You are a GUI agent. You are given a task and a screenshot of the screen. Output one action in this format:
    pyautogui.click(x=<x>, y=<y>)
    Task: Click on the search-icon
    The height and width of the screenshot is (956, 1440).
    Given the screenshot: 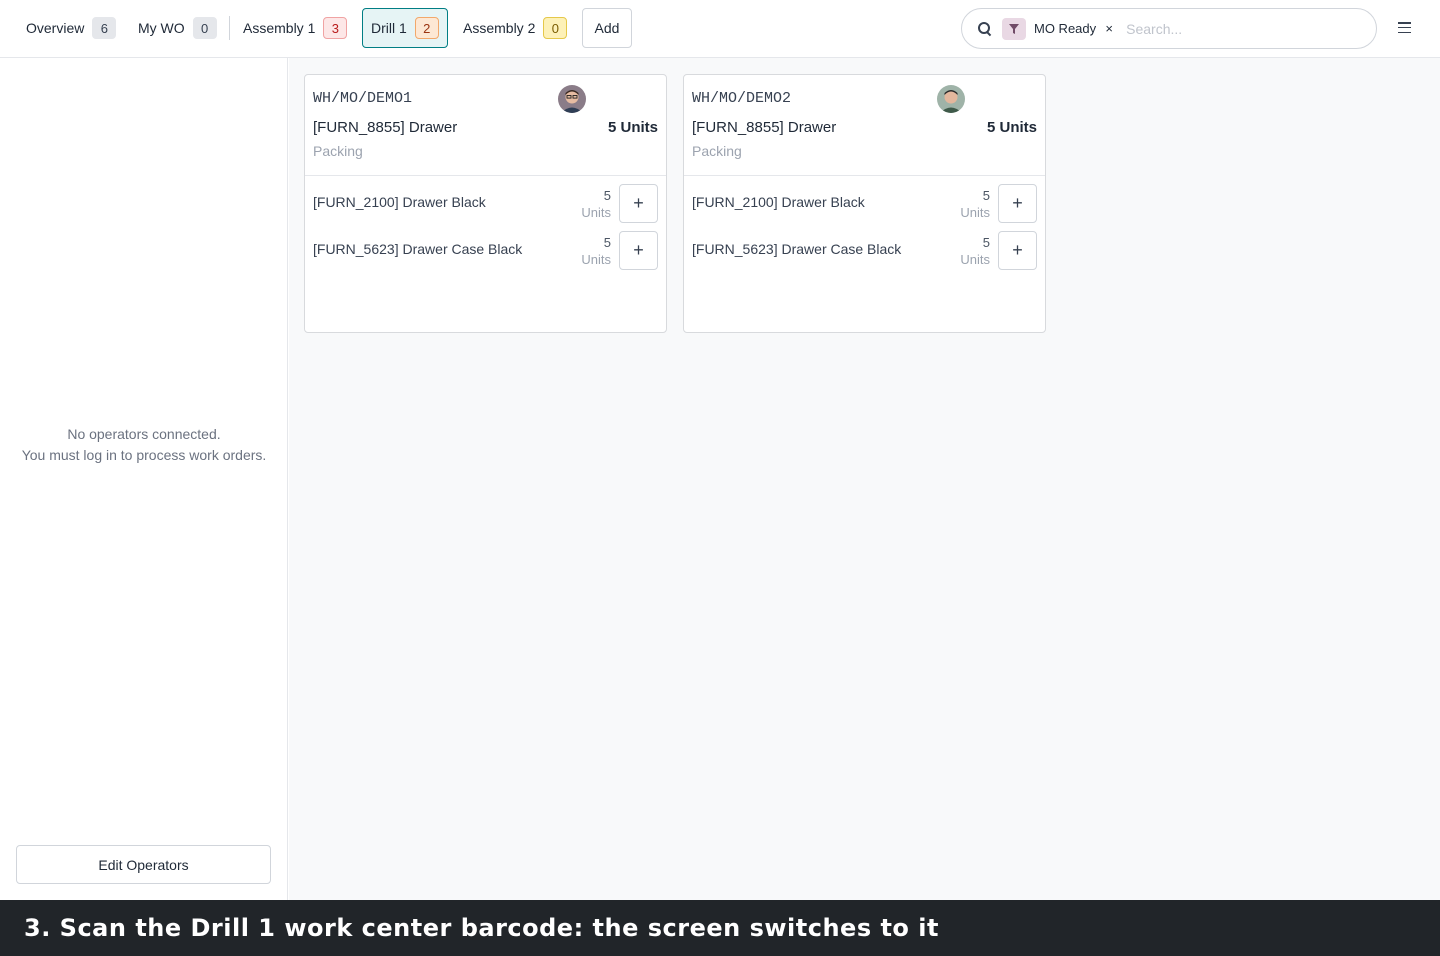 What is the action you would take?
    pyautogui.click(x=985, y=28)
    